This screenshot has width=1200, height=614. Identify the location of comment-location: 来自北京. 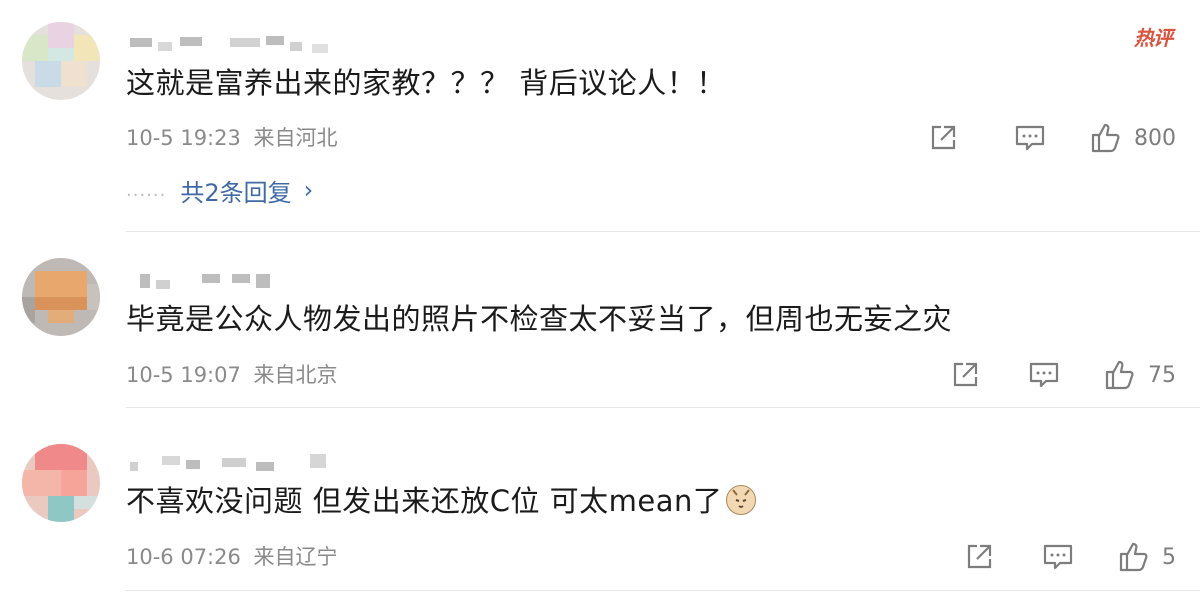
(295, 375).